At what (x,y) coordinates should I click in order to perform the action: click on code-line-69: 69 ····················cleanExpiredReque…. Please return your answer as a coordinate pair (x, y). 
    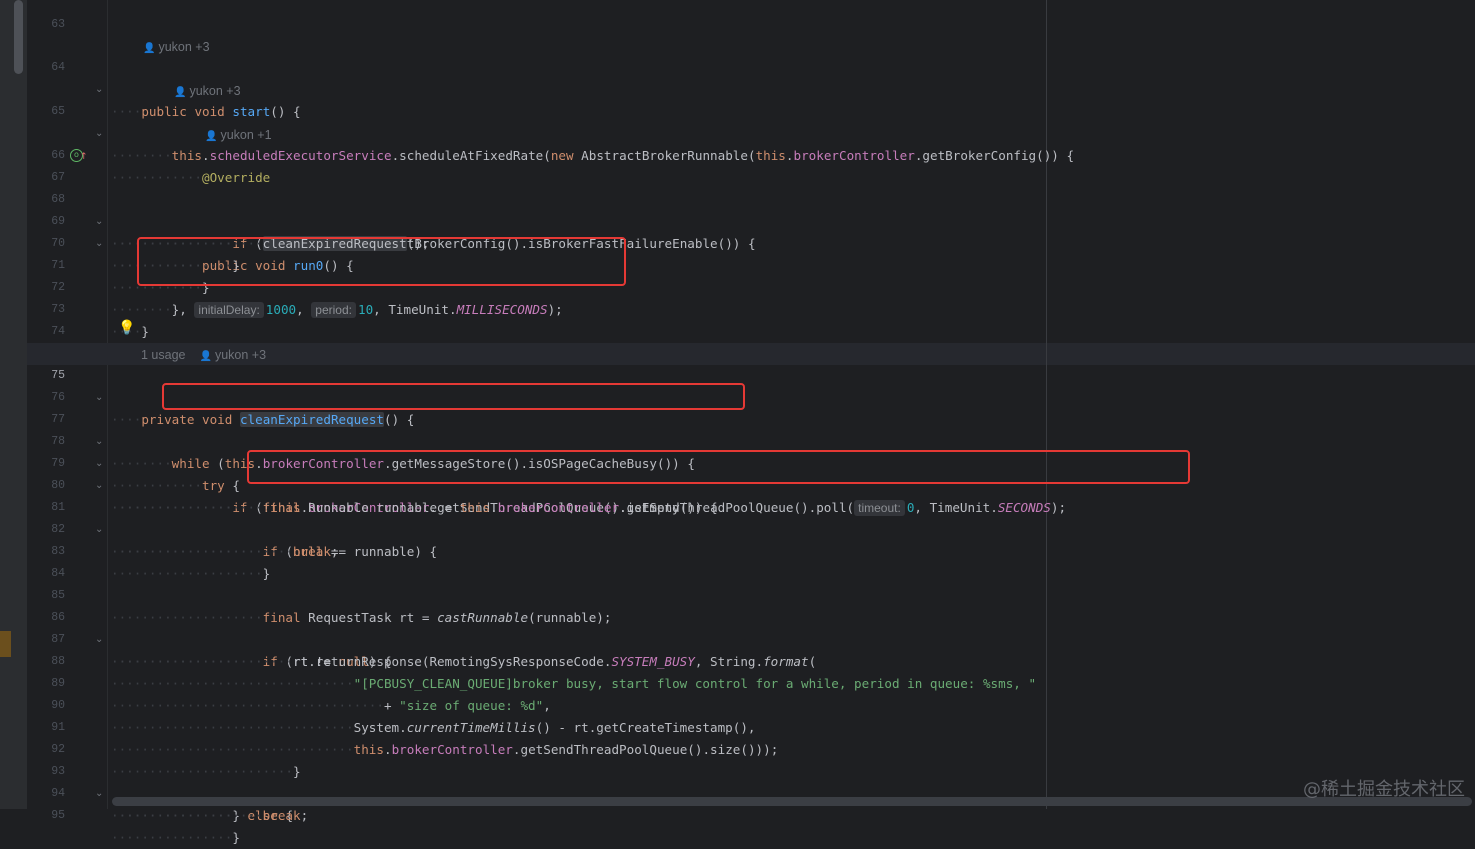
    Looking at the image, I should click on (737, 220).